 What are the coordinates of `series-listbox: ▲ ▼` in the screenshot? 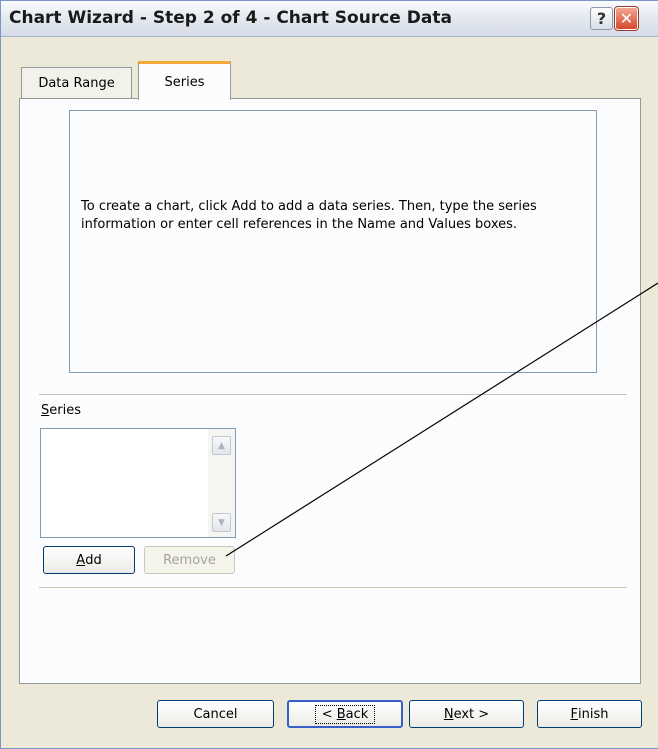 It's located at (138, 483).